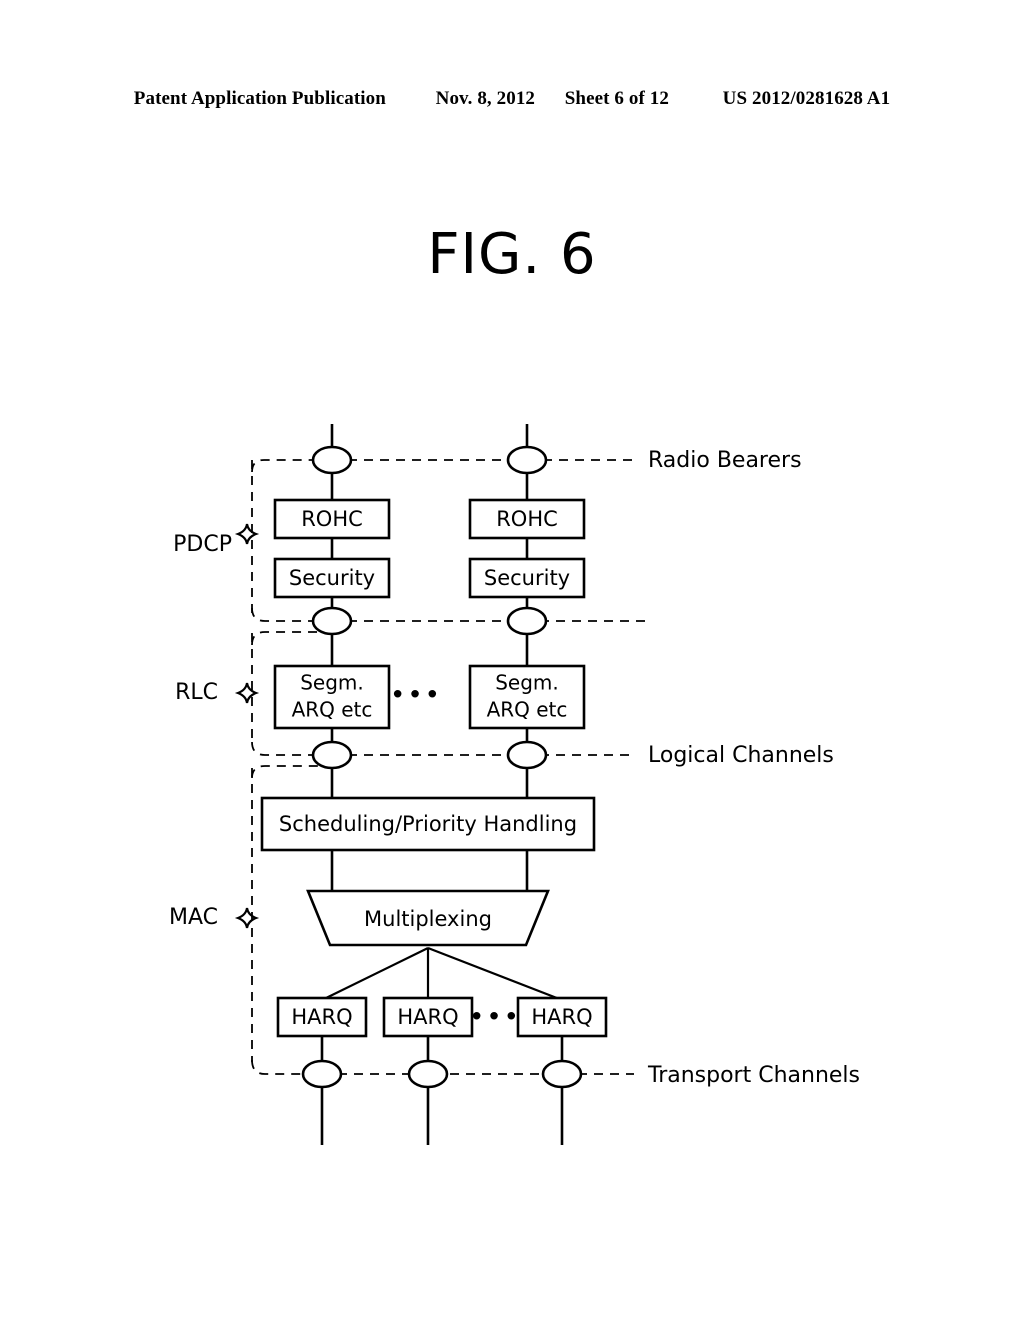 The image size is (1024, 1320). I want to click on block-harq-2-label: HARQ, so click(427, 1017).